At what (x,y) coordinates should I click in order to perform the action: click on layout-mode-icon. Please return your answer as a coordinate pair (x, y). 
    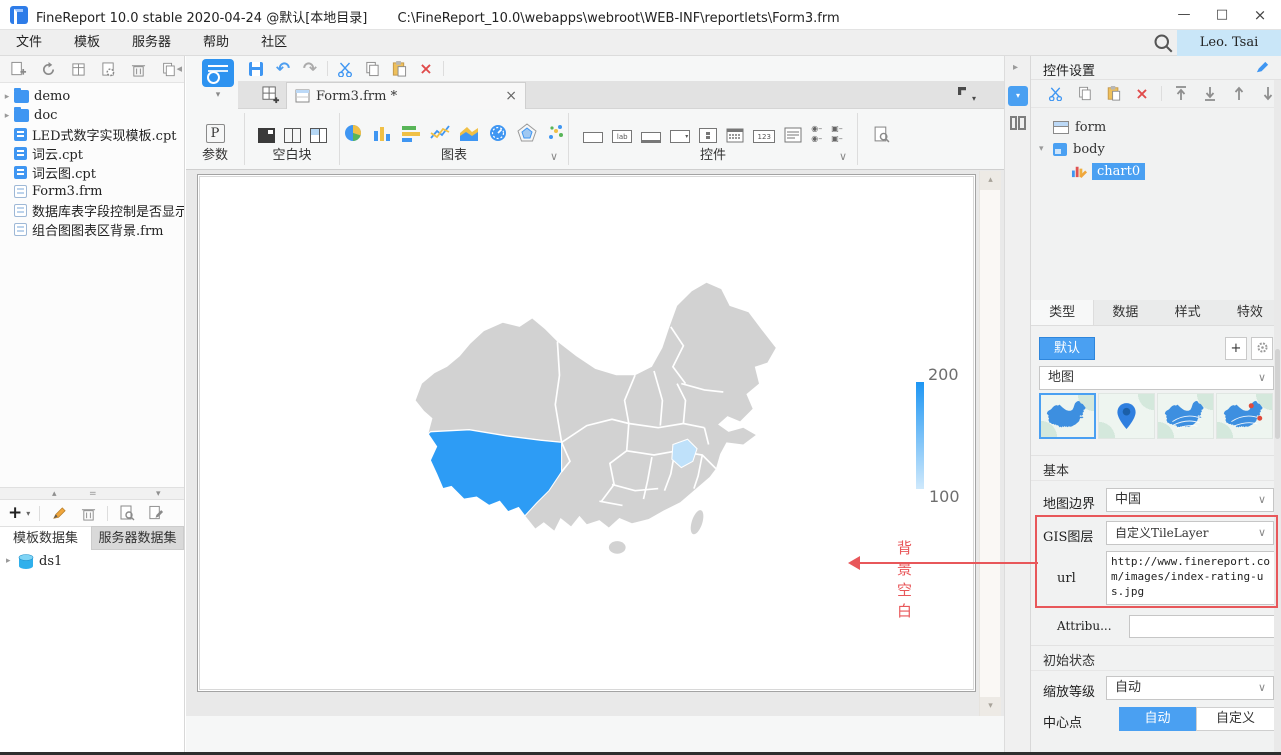
    Looking at the image, I should click on (1018, 123).